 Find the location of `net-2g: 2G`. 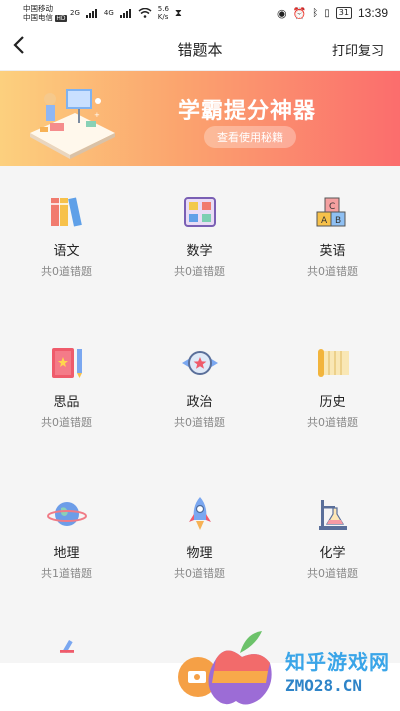

net-2g: 2G is located at coordinates (75, 13).